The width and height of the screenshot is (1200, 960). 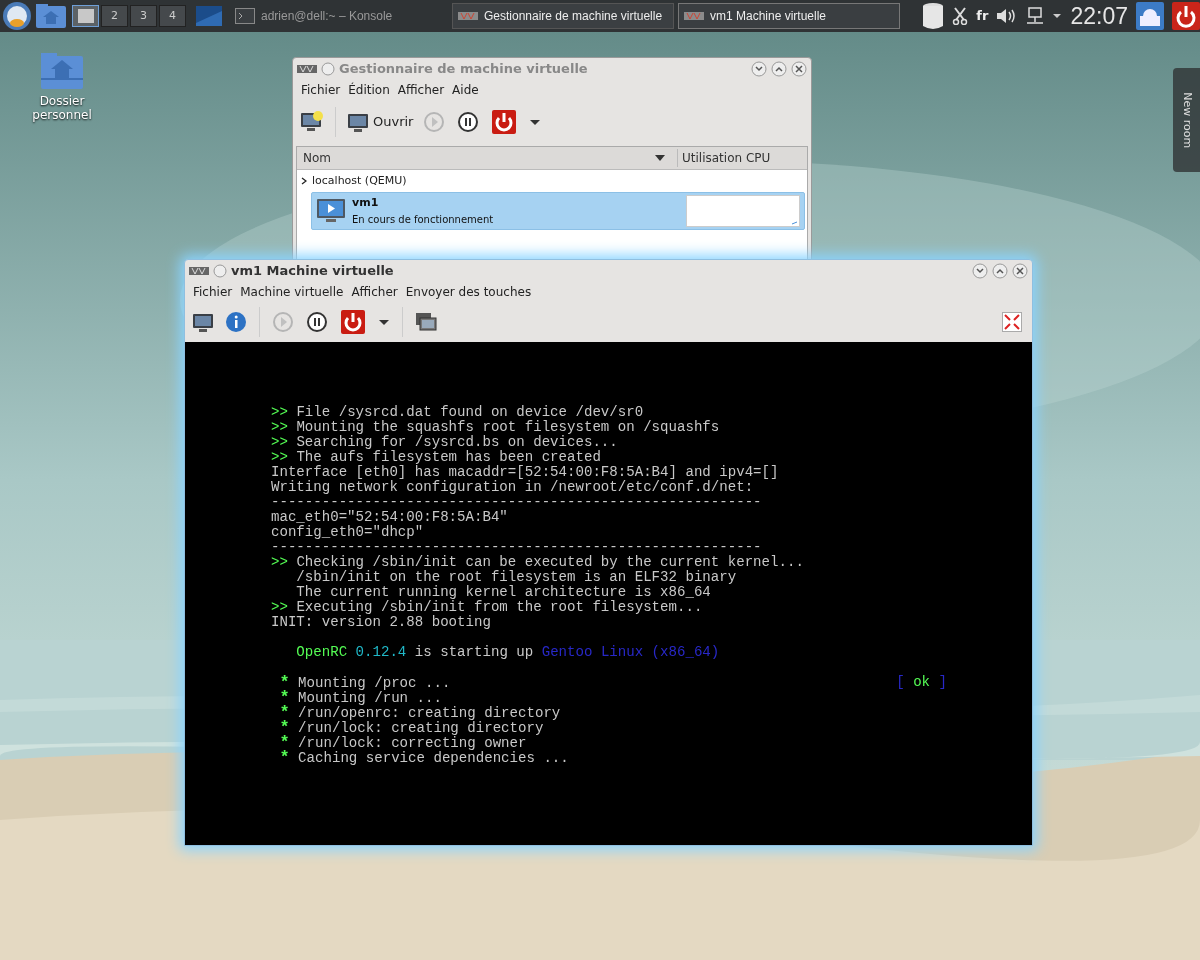 I want to click on lock-screen-icon, so click(x=1150, y=16).